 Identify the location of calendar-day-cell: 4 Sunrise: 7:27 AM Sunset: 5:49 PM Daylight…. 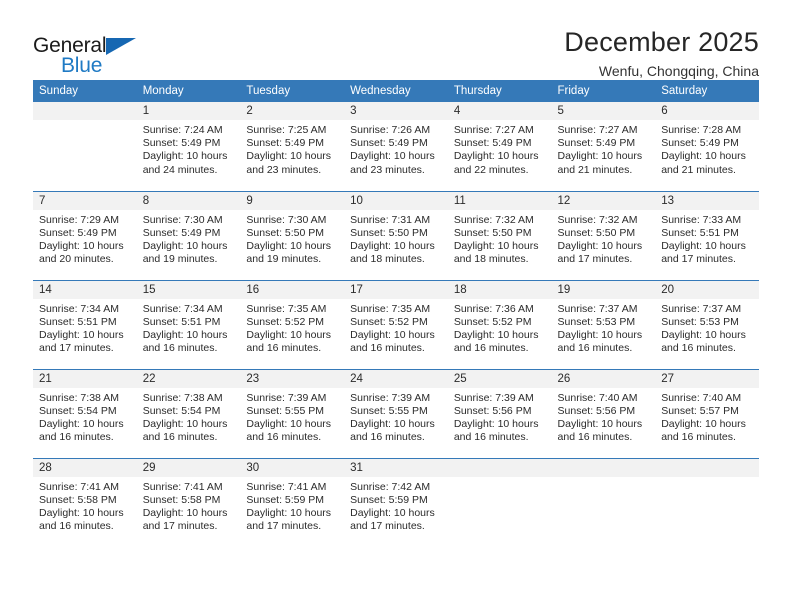
(499, 146).